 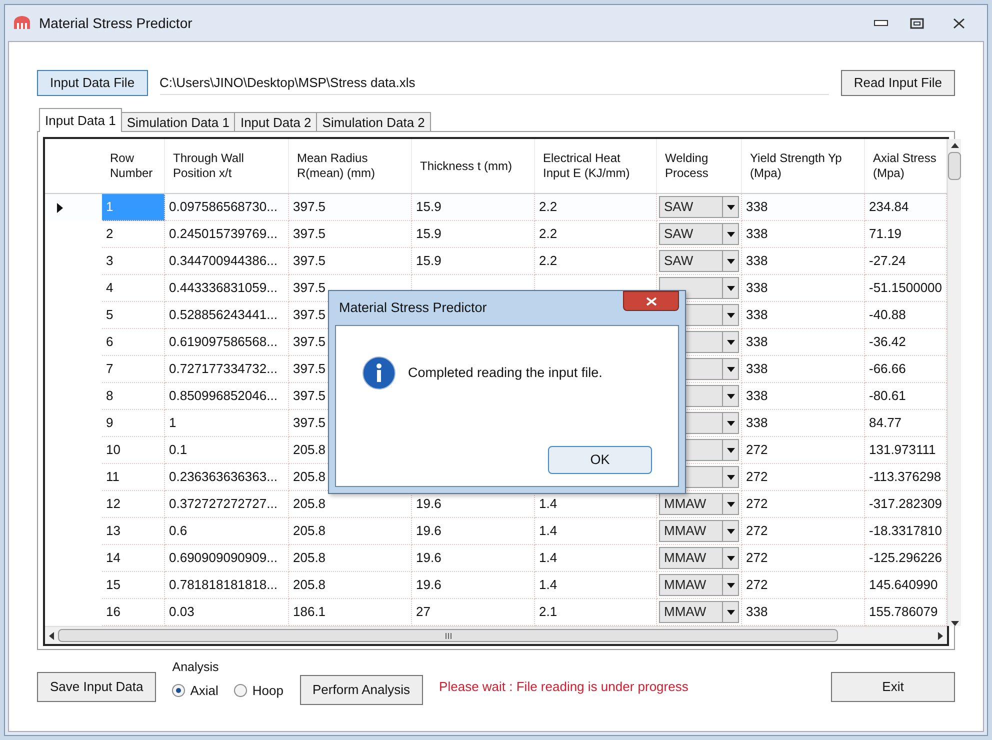 I want to click on column-header: Row Number, so click(x=133, y=166).